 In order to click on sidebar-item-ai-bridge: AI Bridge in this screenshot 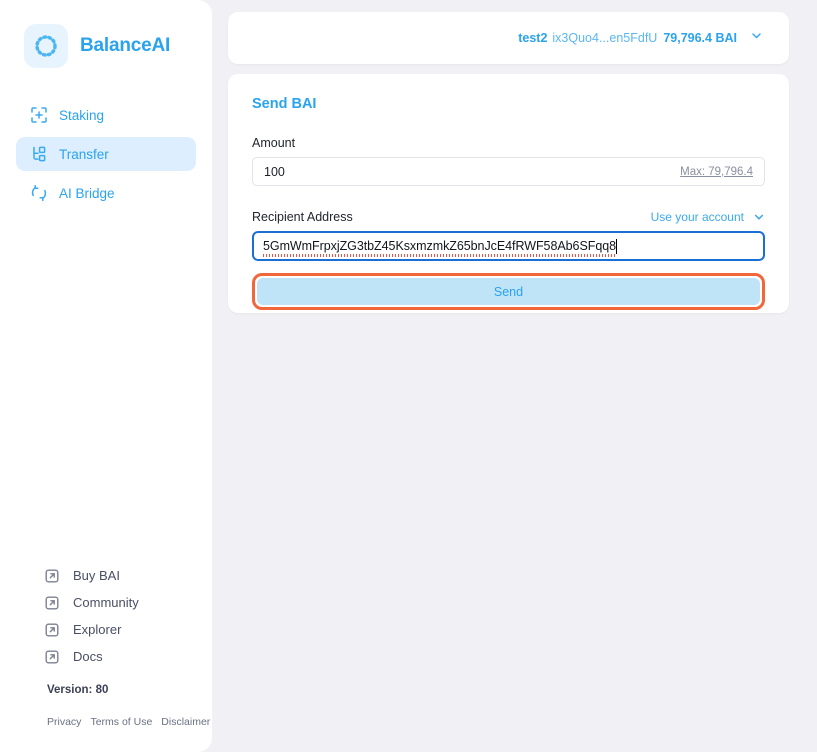, I will do `click(106, 193)`.